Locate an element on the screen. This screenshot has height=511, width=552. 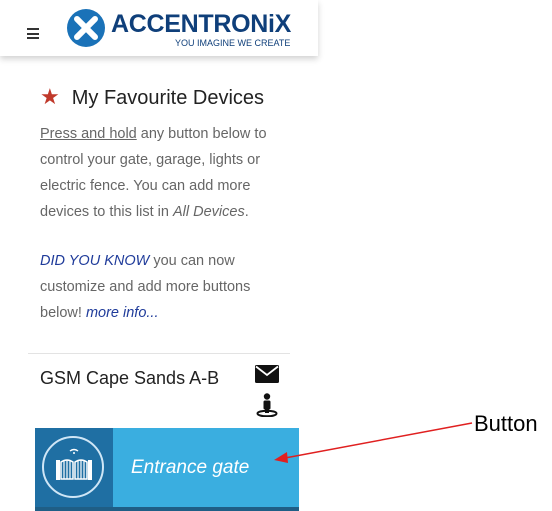
envelope-icon is located at coordinates (267, 374).